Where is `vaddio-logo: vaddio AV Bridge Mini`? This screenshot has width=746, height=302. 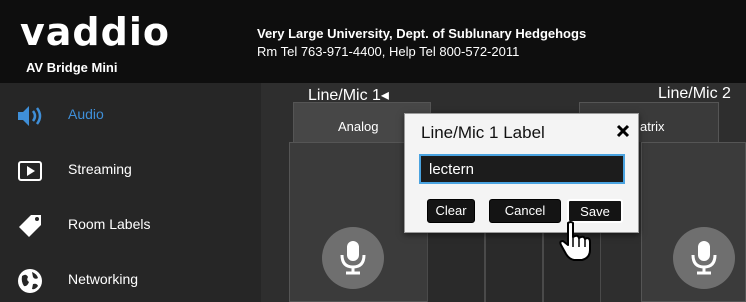
vaddio-logo: vaddio AV Bridge Mini is located at coordinates (95, 42).